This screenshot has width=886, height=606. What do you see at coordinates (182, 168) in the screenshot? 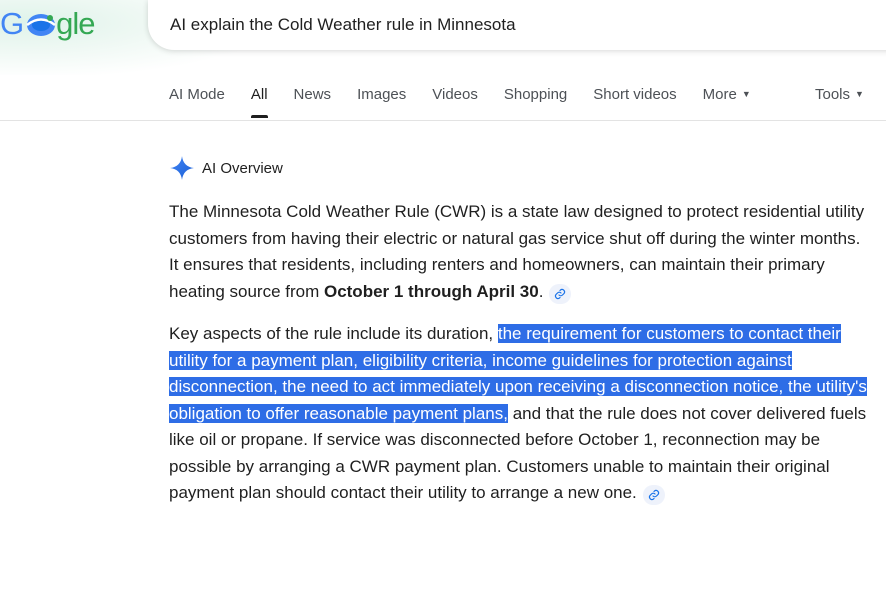
I see `sparkle-icon` at bounding box center [182, 168].